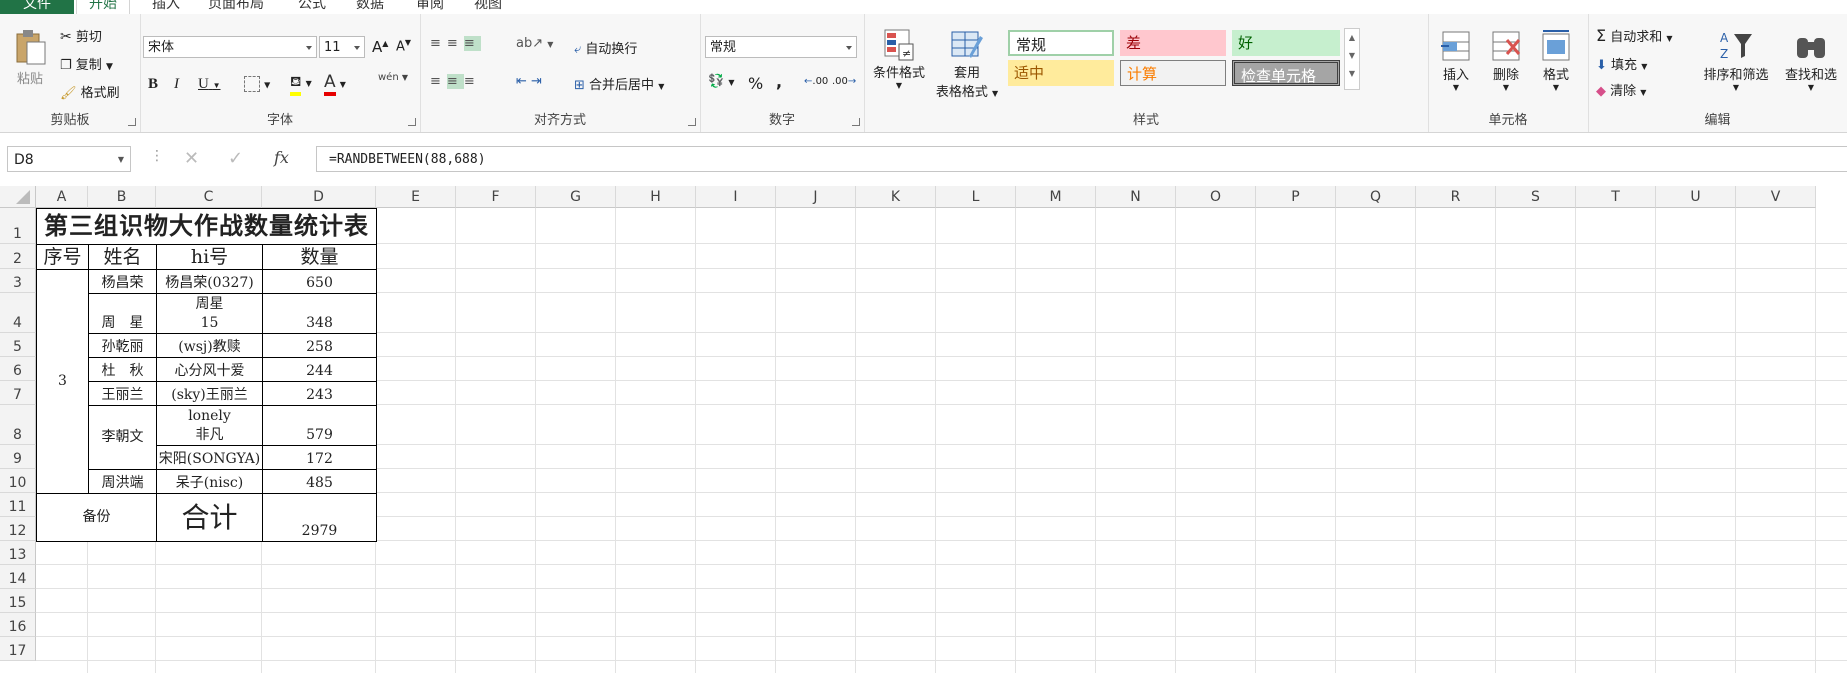 This screenshot has height=673, width=1847. What do you see at coordinates (1616, 197) in the screenshot?
I see `column-header: T` at bounding box center [1616, 197].